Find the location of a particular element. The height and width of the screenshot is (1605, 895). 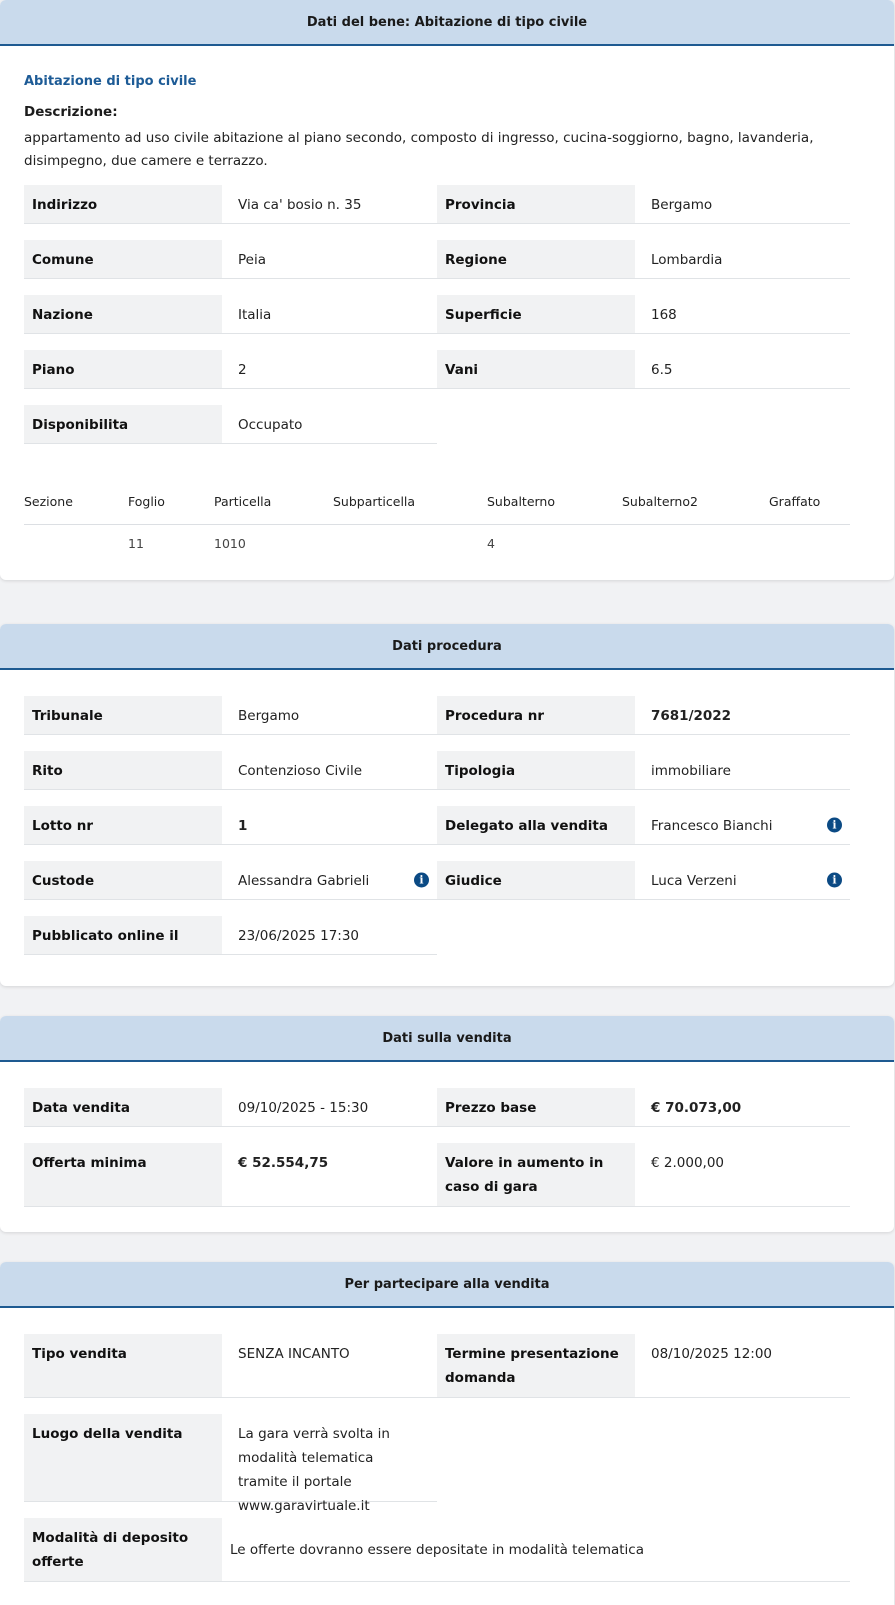

value-data-vendita: 09/10/2025 - 15:30 is located at coordinates (329, 1107).